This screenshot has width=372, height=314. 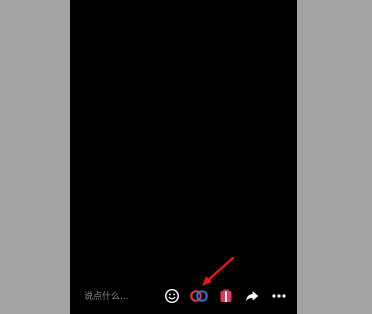 What do you see at coordinates (218, 271) in the screenshot?
I see `pointer-arrow-annotation` at bounding box center [218, 271].